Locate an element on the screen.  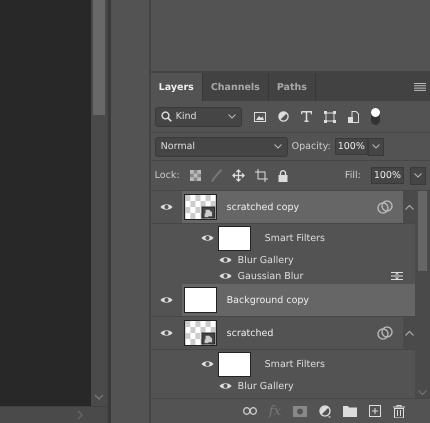
layer-row: Background copy is located at coordinates (298, 300).